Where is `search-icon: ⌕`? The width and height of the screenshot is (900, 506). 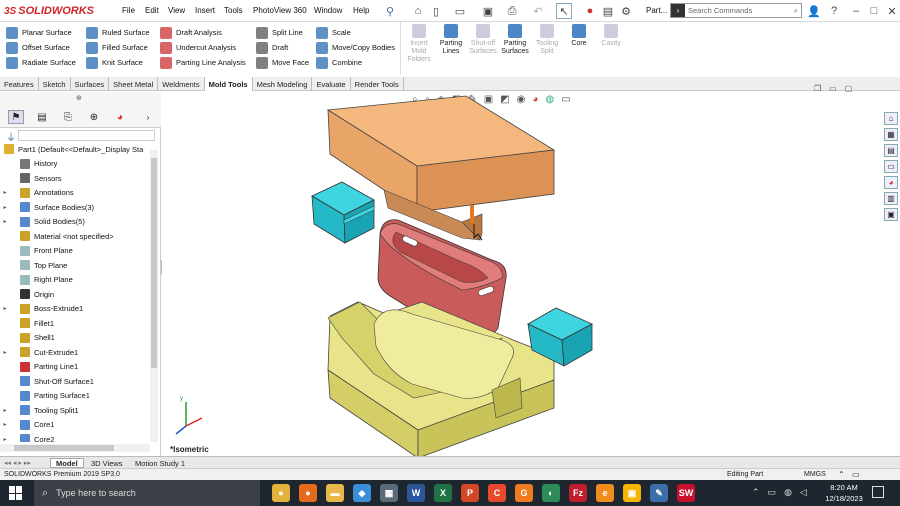 search-icon: ⌕ is located at coordinates (796, 11).